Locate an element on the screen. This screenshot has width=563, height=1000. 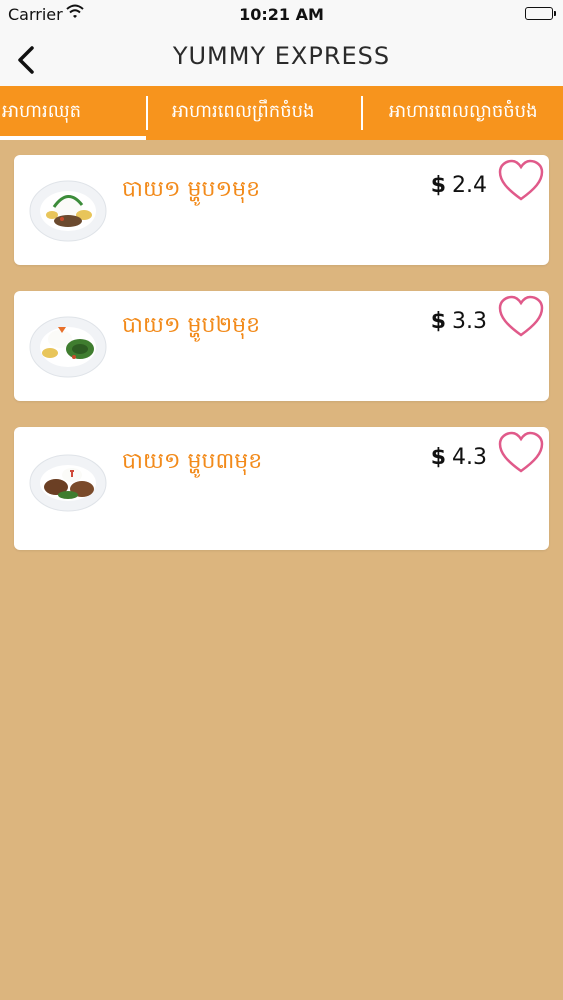
menu-item-card: បាយ១ ម្ហូប២មុខ $3.3 is located at coordinates (281, 346).